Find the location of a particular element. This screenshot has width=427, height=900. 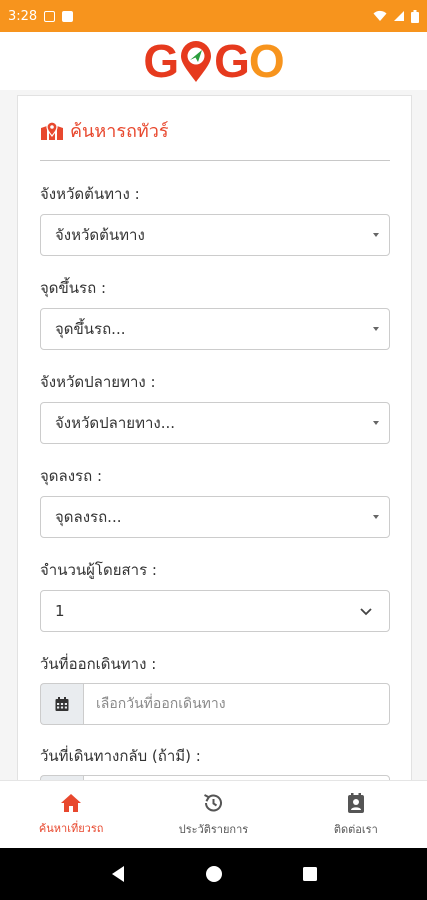

signal-icon is located at coordinates (399, 16).